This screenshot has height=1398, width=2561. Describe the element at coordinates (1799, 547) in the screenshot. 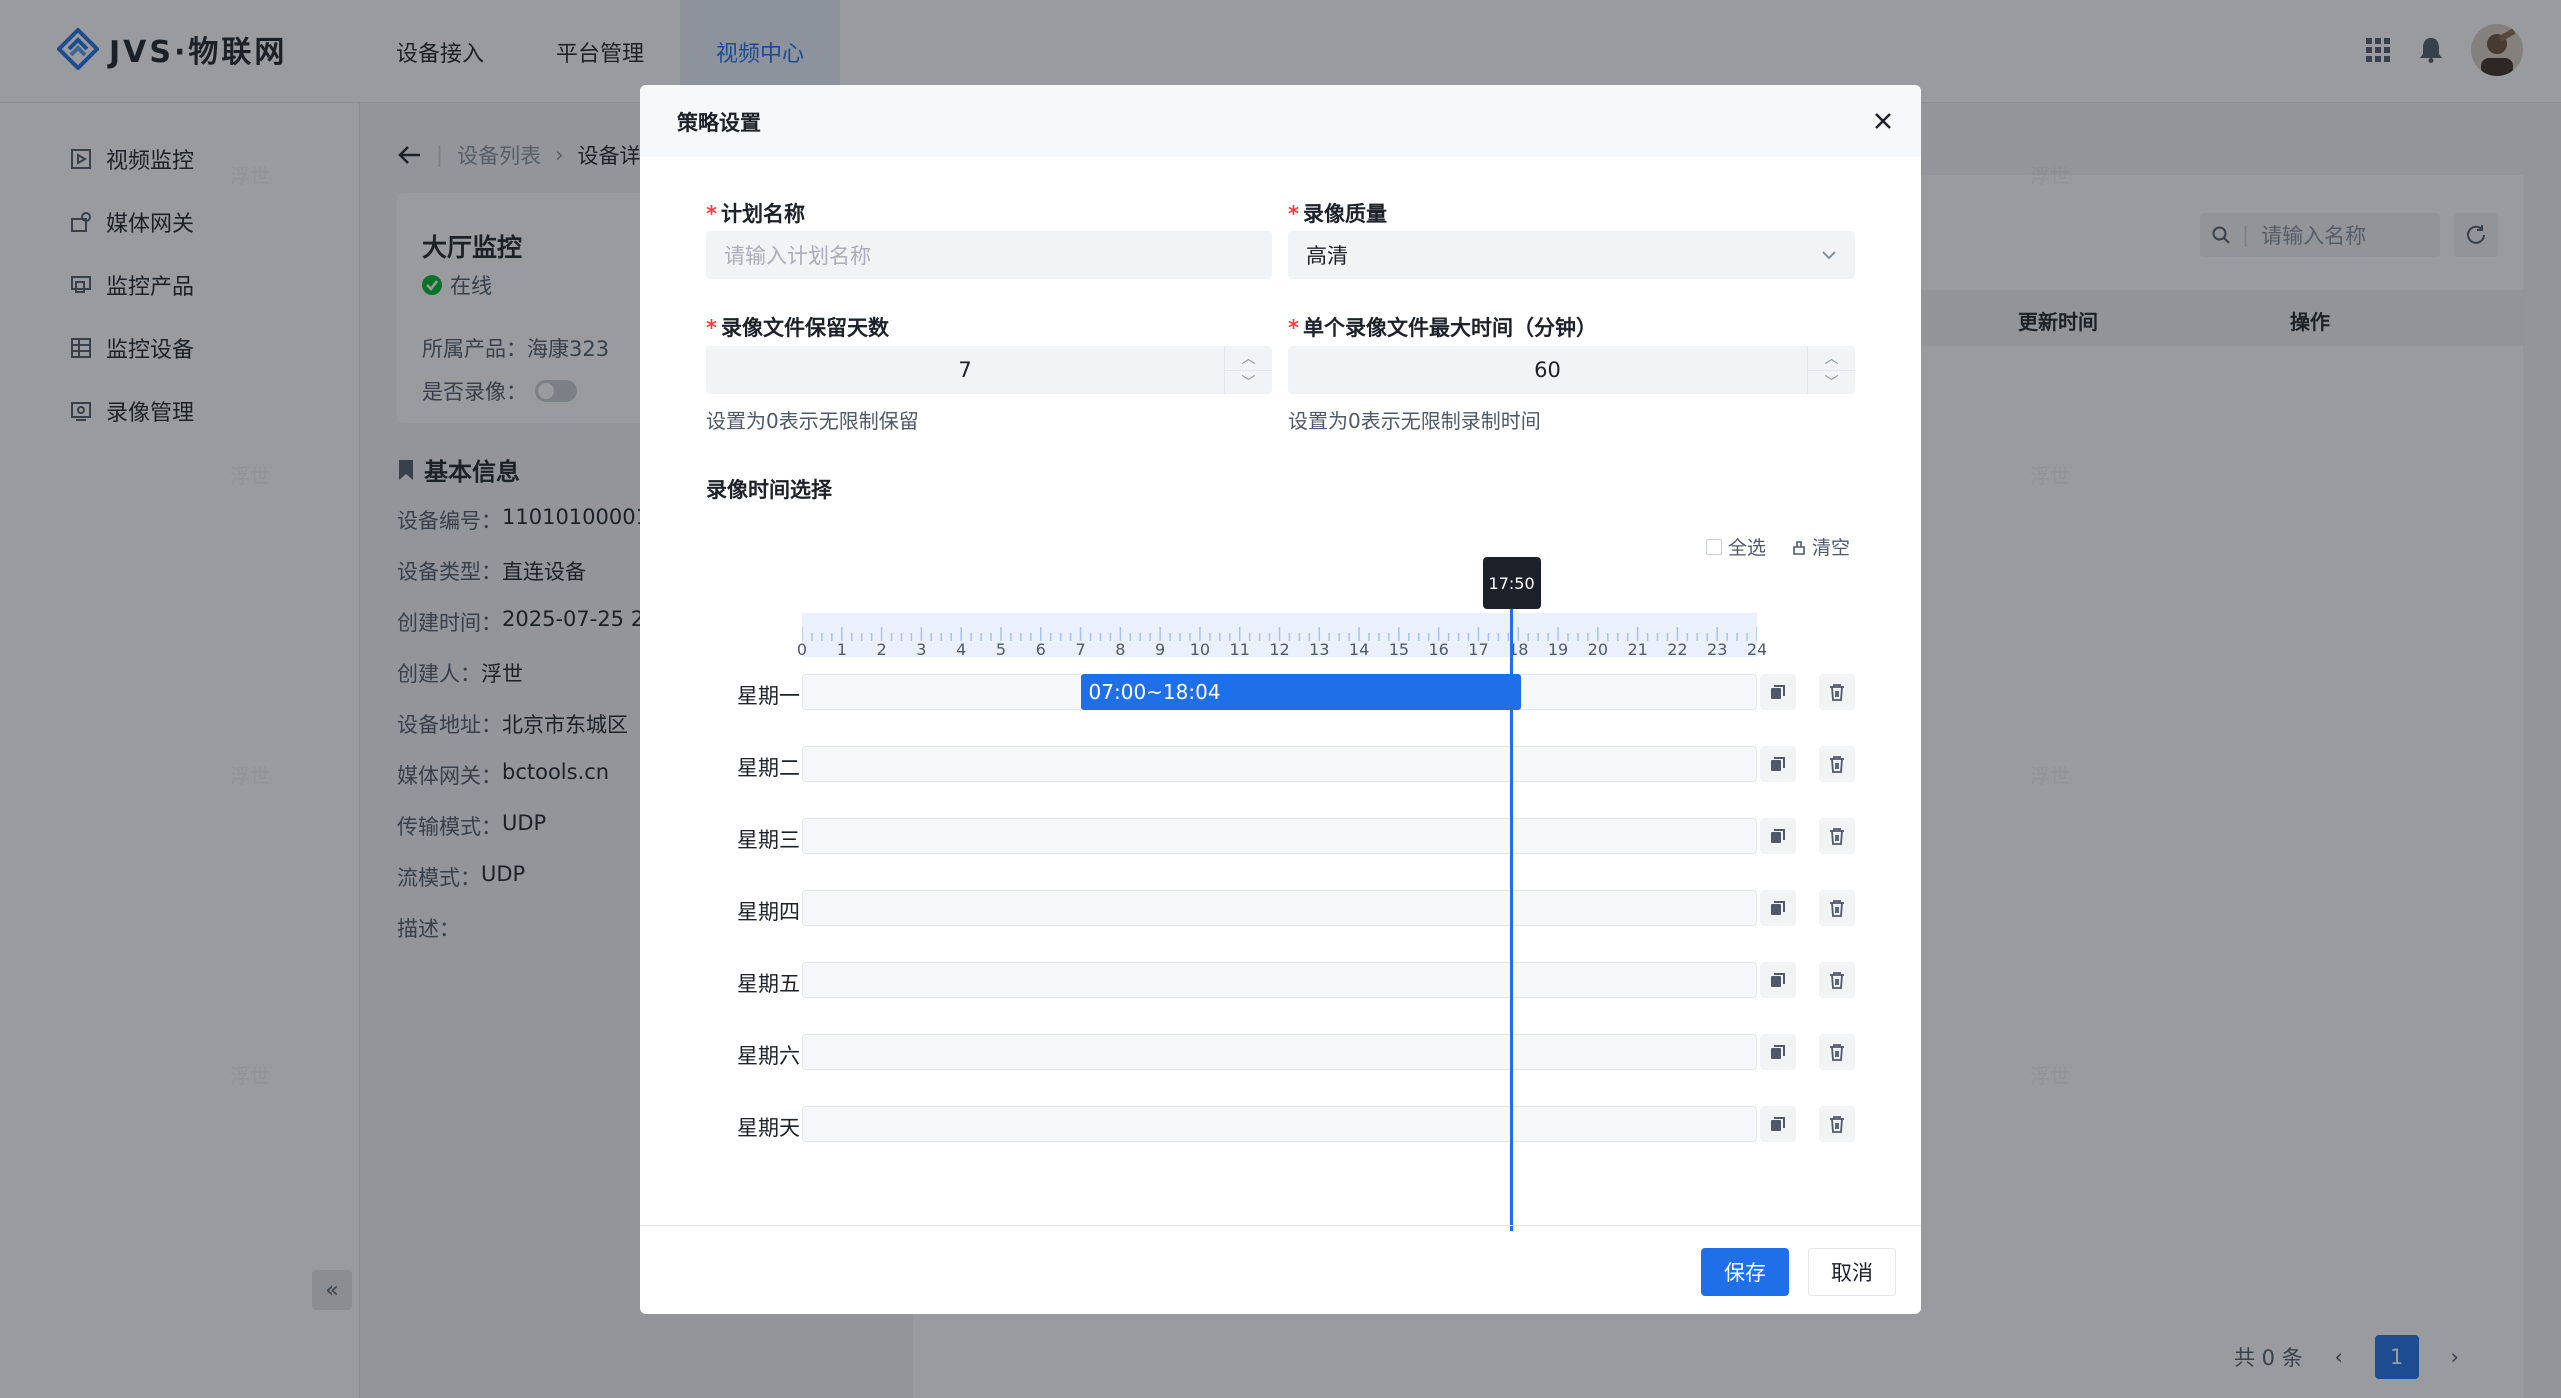

I see `clear-icon` at that location.